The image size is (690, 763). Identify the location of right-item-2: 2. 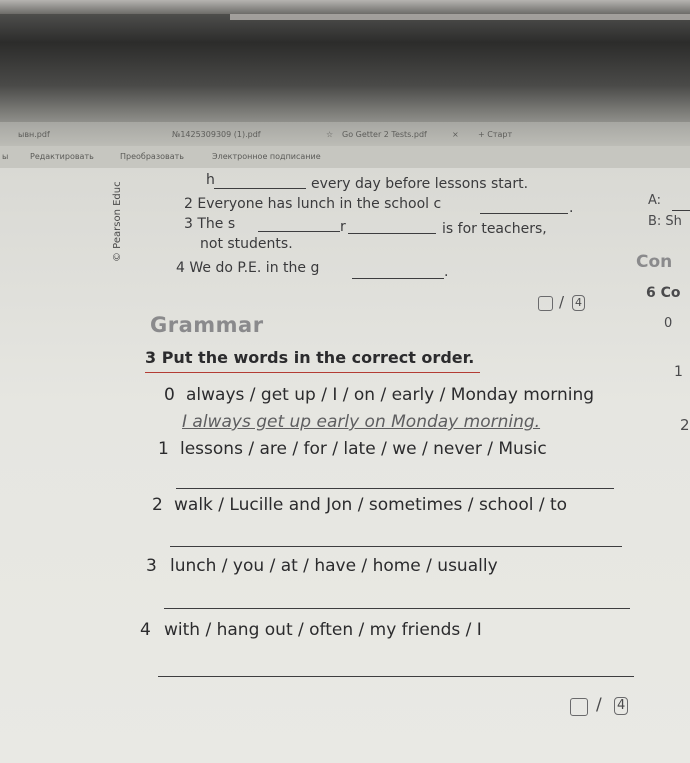
(685, 425).